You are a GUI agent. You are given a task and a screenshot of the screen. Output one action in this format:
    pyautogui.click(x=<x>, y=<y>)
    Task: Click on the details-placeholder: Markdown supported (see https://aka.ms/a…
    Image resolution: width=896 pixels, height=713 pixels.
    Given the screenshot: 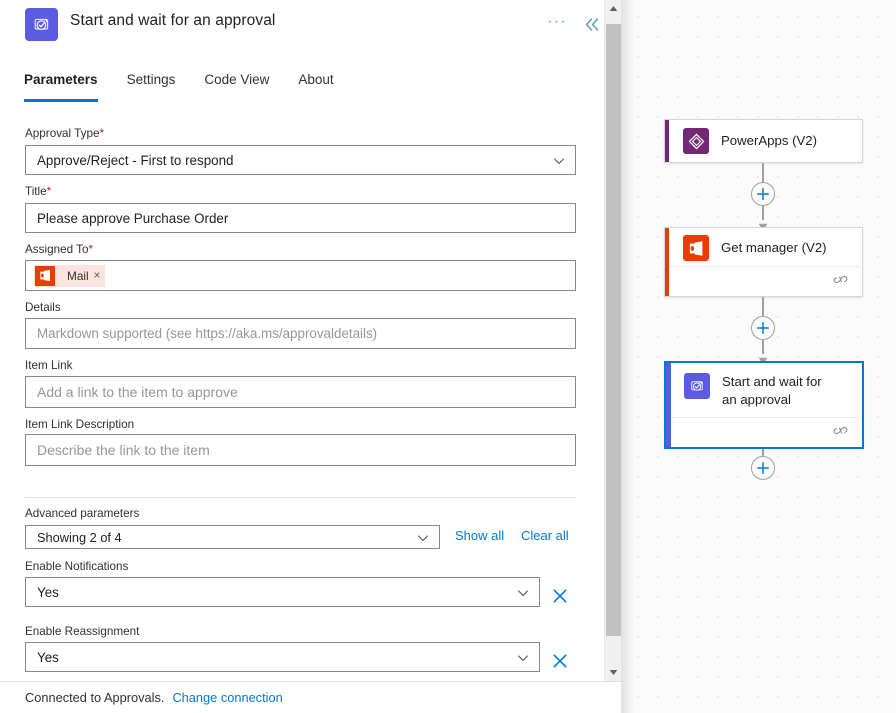 What is the action you would take?
    pyautogui.click(x=207, y=333)
    